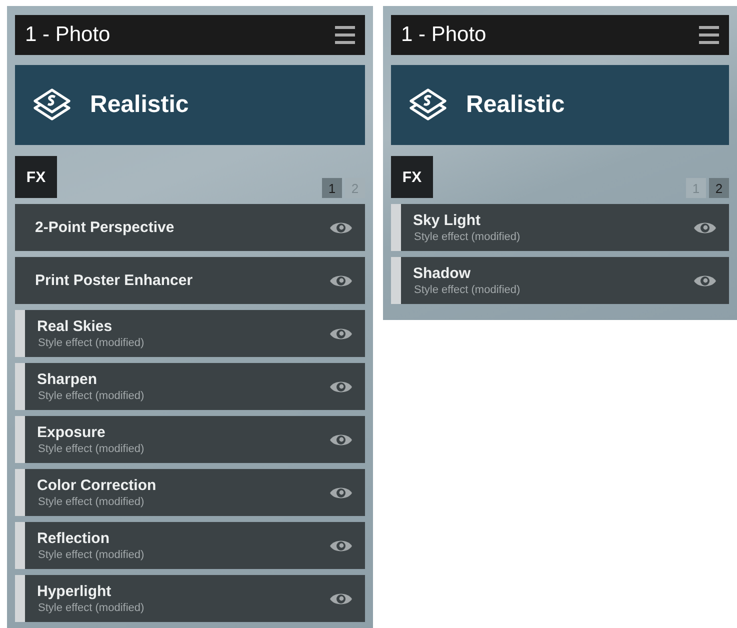  What do you see at coordinates (332, 188) in the screenshot?
I see `page-button: 1` at bounding box center [332, 188].